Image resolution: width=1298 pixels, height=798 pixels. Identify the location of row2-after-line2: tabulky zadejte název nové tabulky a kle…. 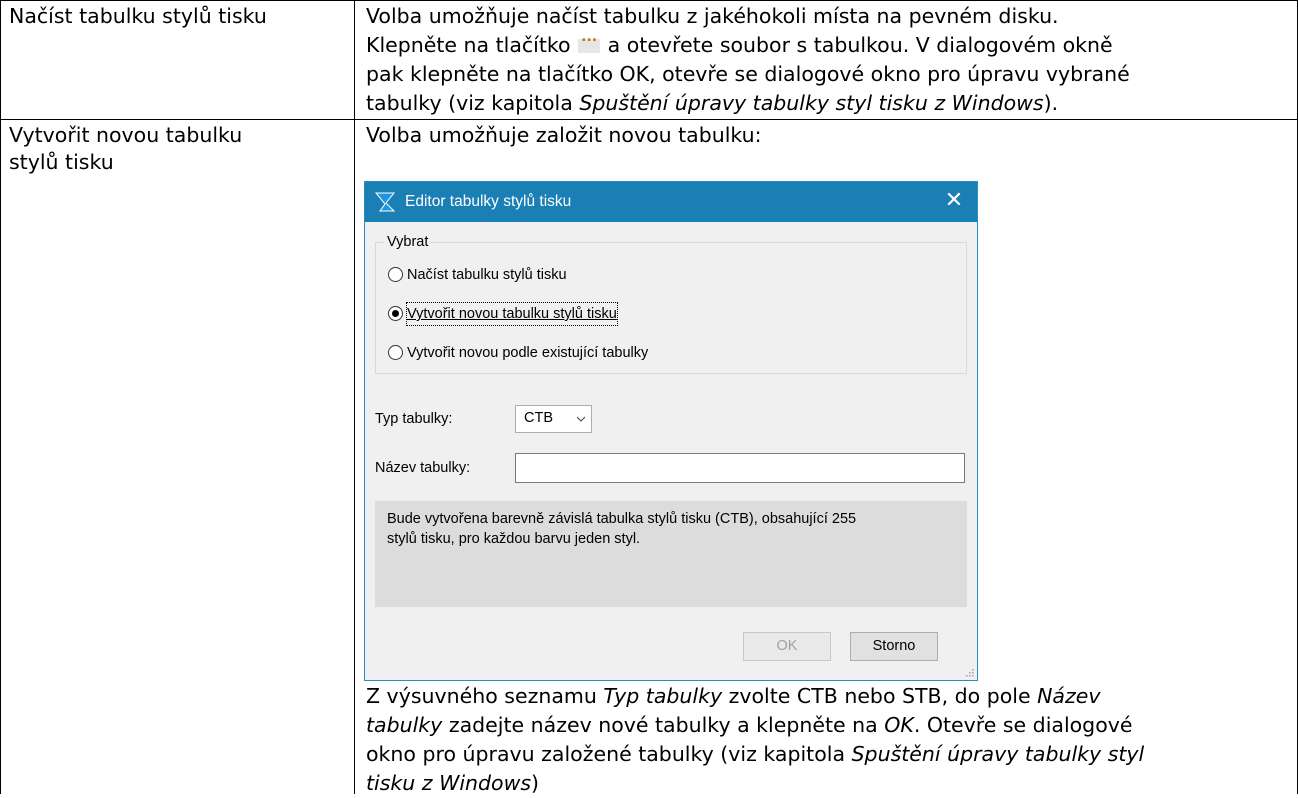
(749, 725).